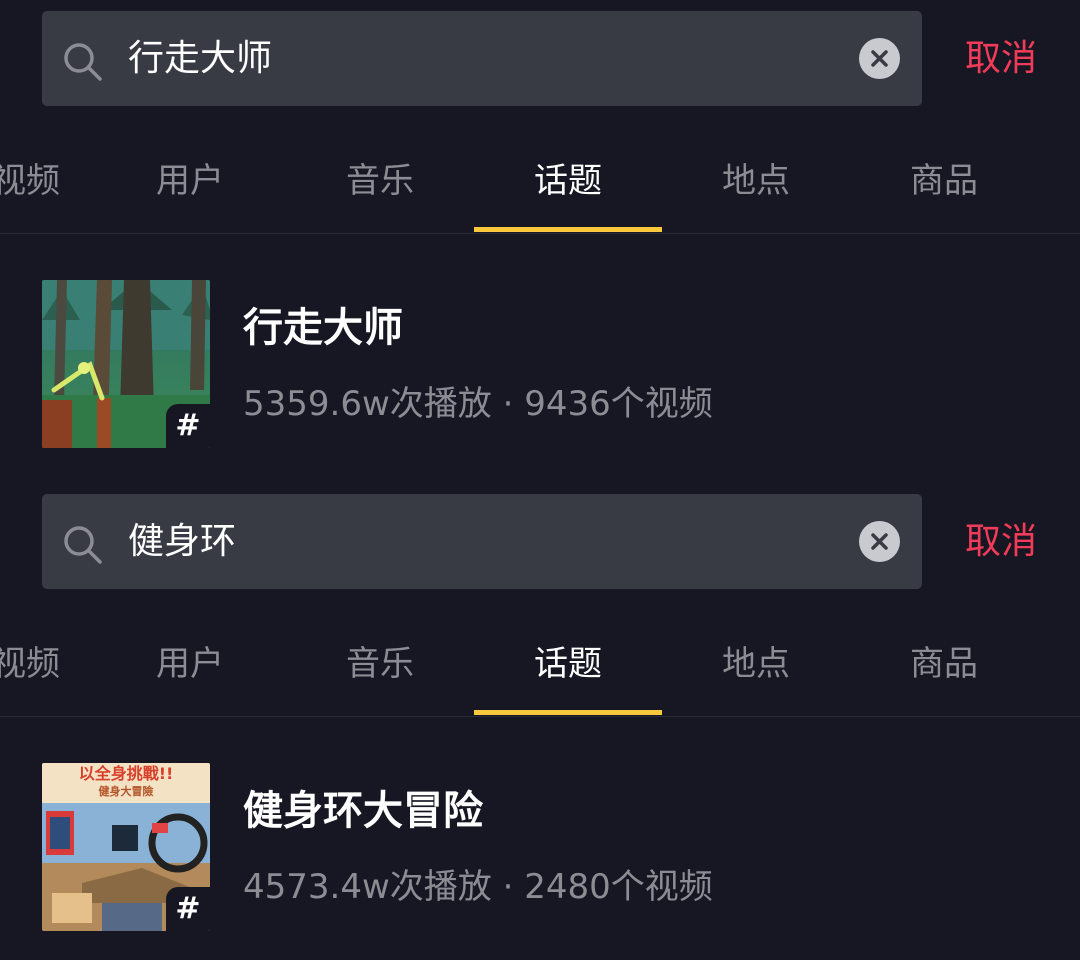 The image size is (1080, 960). Describe the element at coordinates (126, 773) in the screenshot. I see `poster-headline: 以全身挑戰!!` at that location.